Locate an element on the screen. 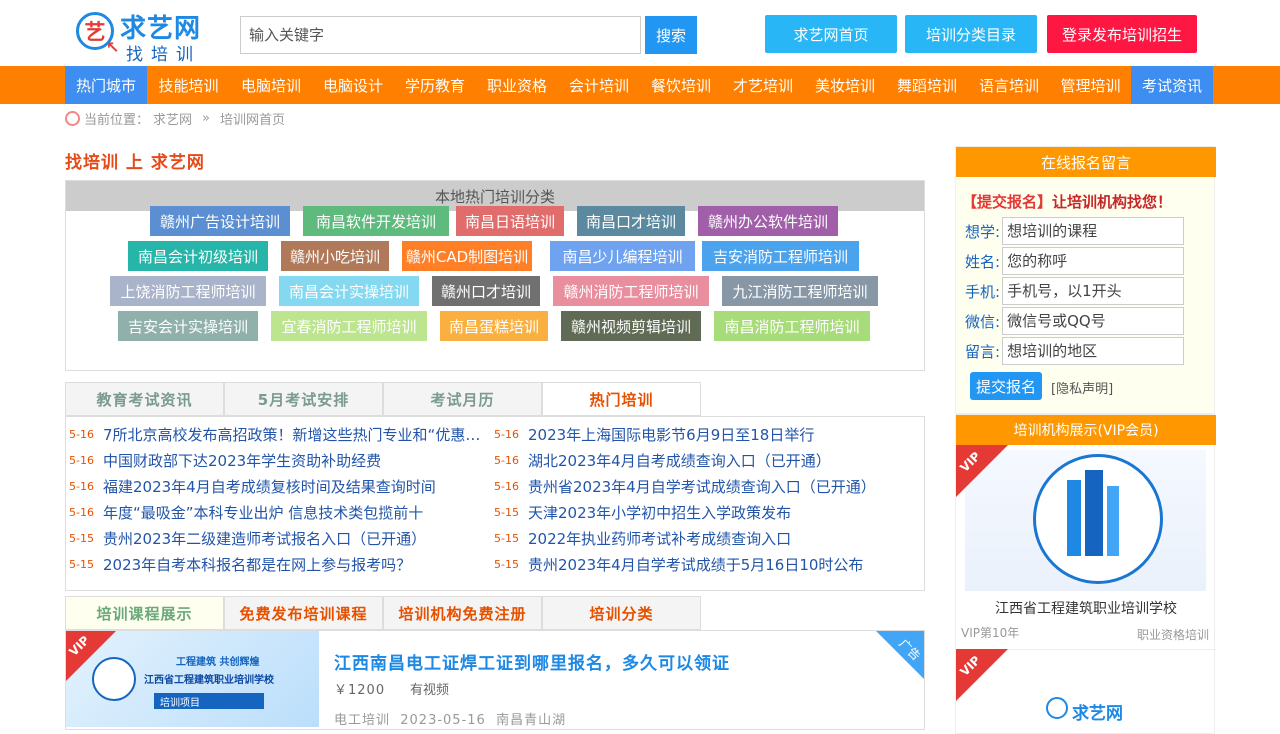  course-img-project: 培训项目 is located at coordinates (209, 701).